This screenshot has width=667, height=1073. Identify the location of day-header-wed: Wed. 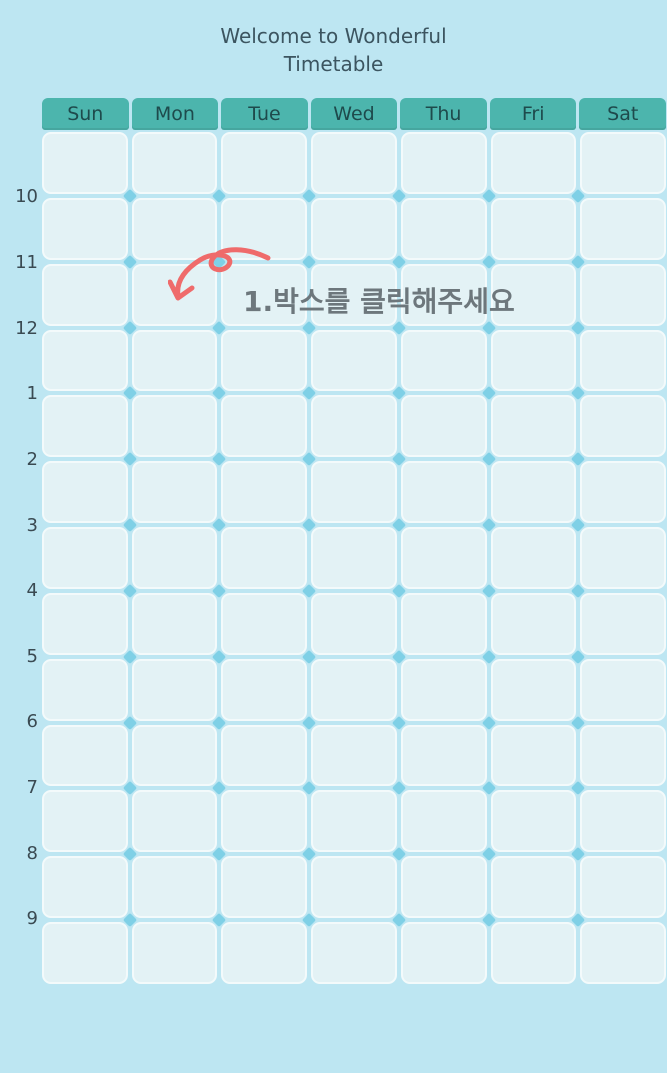
(354, 114).